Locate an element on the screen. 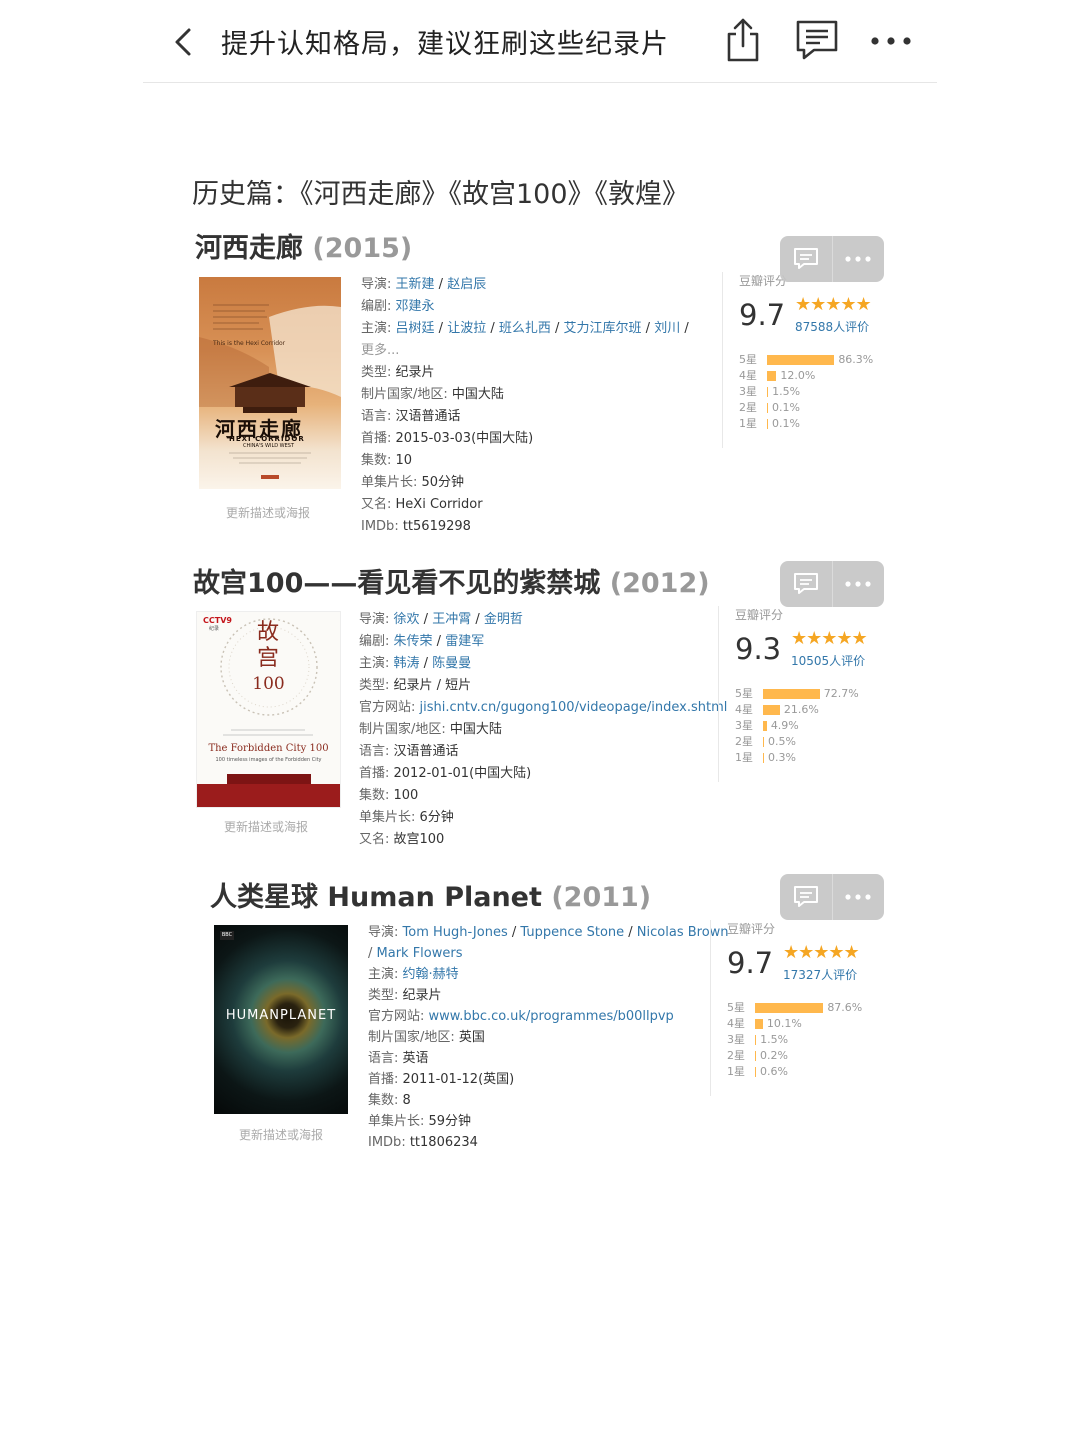 The height and width of the screenshot is (1439, 1080). info-link: 刘川 is located at coordinates (667, 328).